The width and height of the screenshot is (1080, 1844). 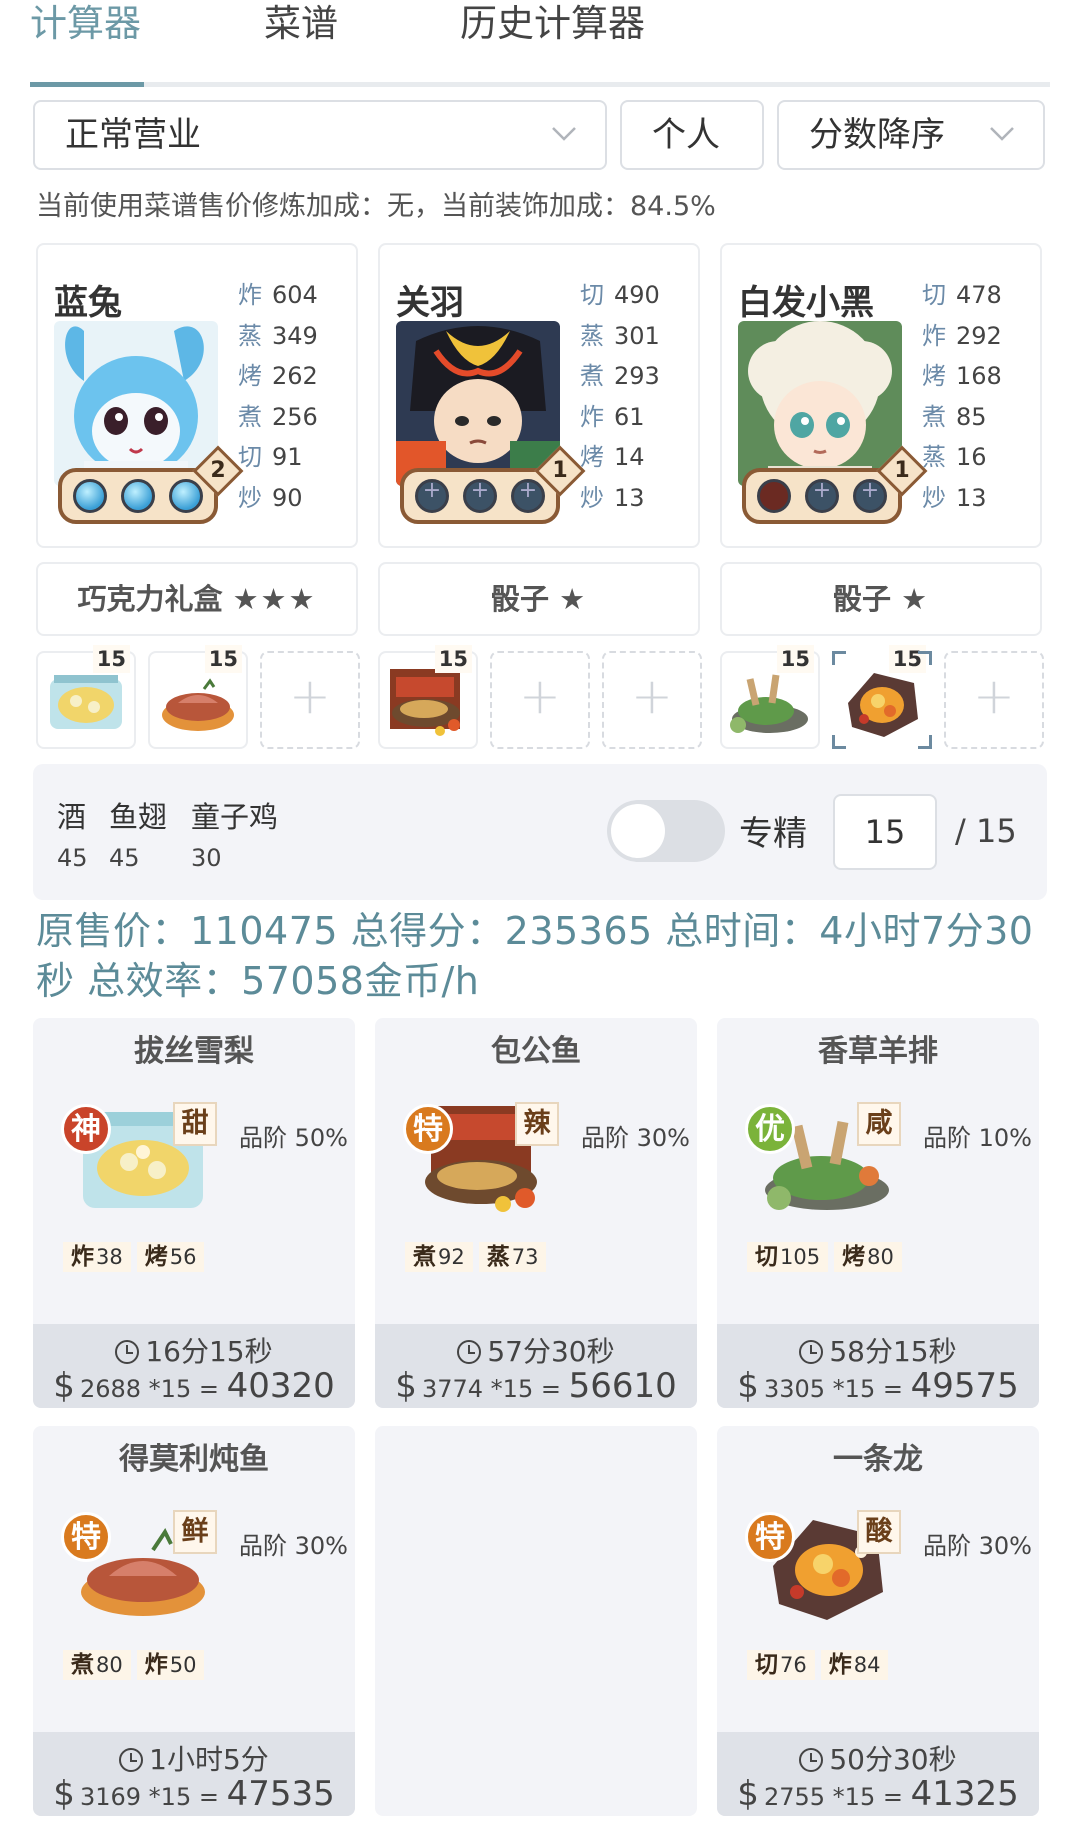 What do you see at coordinates (209, 1351) in the screenshot?
I see `recipe-time: 16分15秒` at bounding box center [209, 1351].